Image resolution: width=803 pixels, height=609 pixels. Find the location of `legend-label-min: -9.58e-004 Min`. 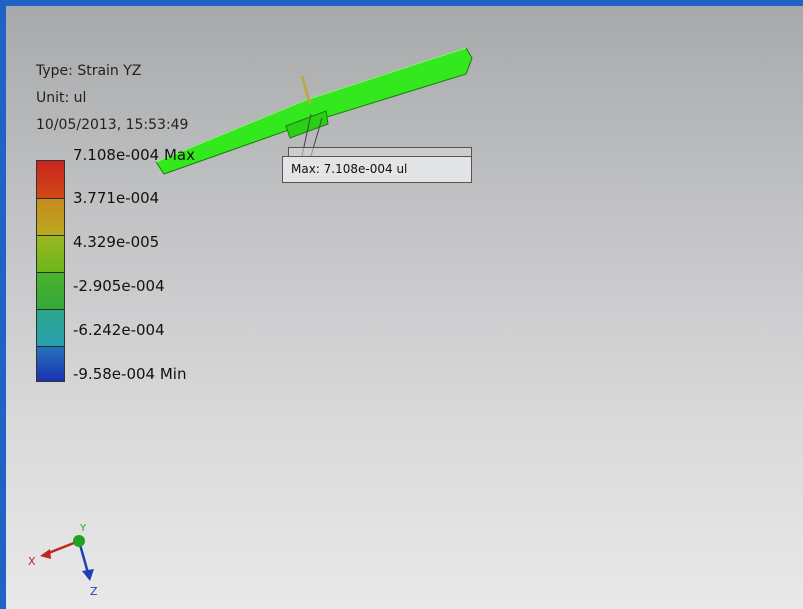

legend-label-min: -9.58e-004 Min is located at coordinates (130, 374).